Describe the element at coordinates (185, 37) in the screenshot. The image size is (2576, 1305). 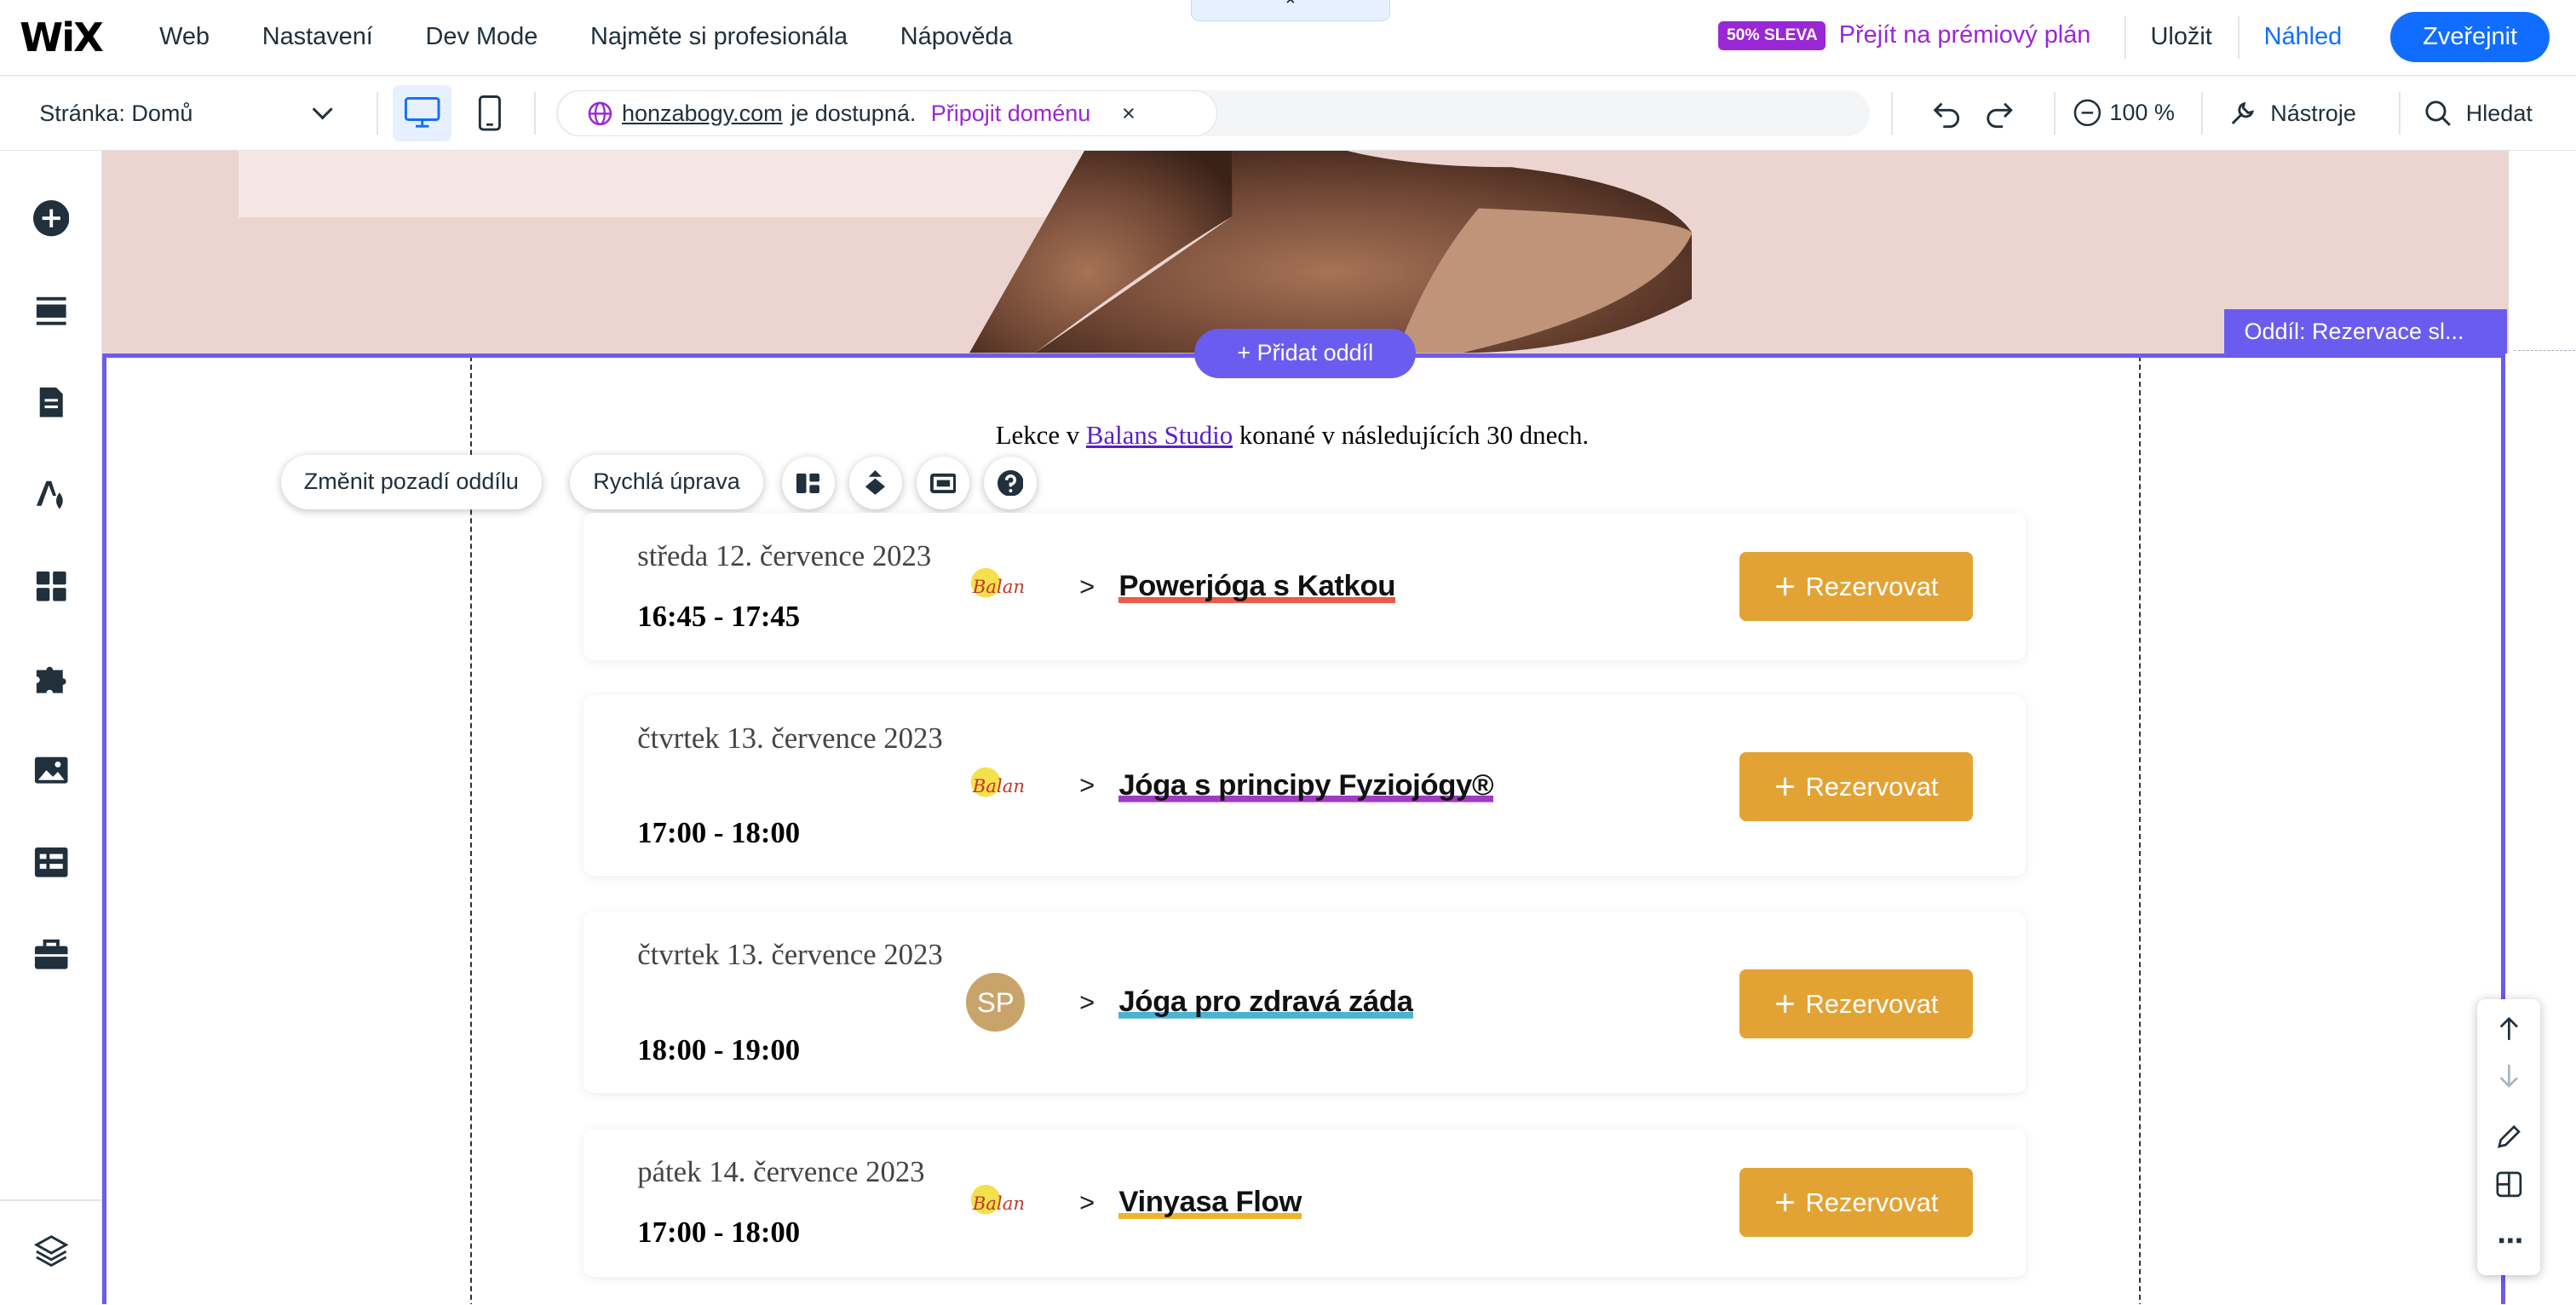
I see `menu-web: Web` at that location.